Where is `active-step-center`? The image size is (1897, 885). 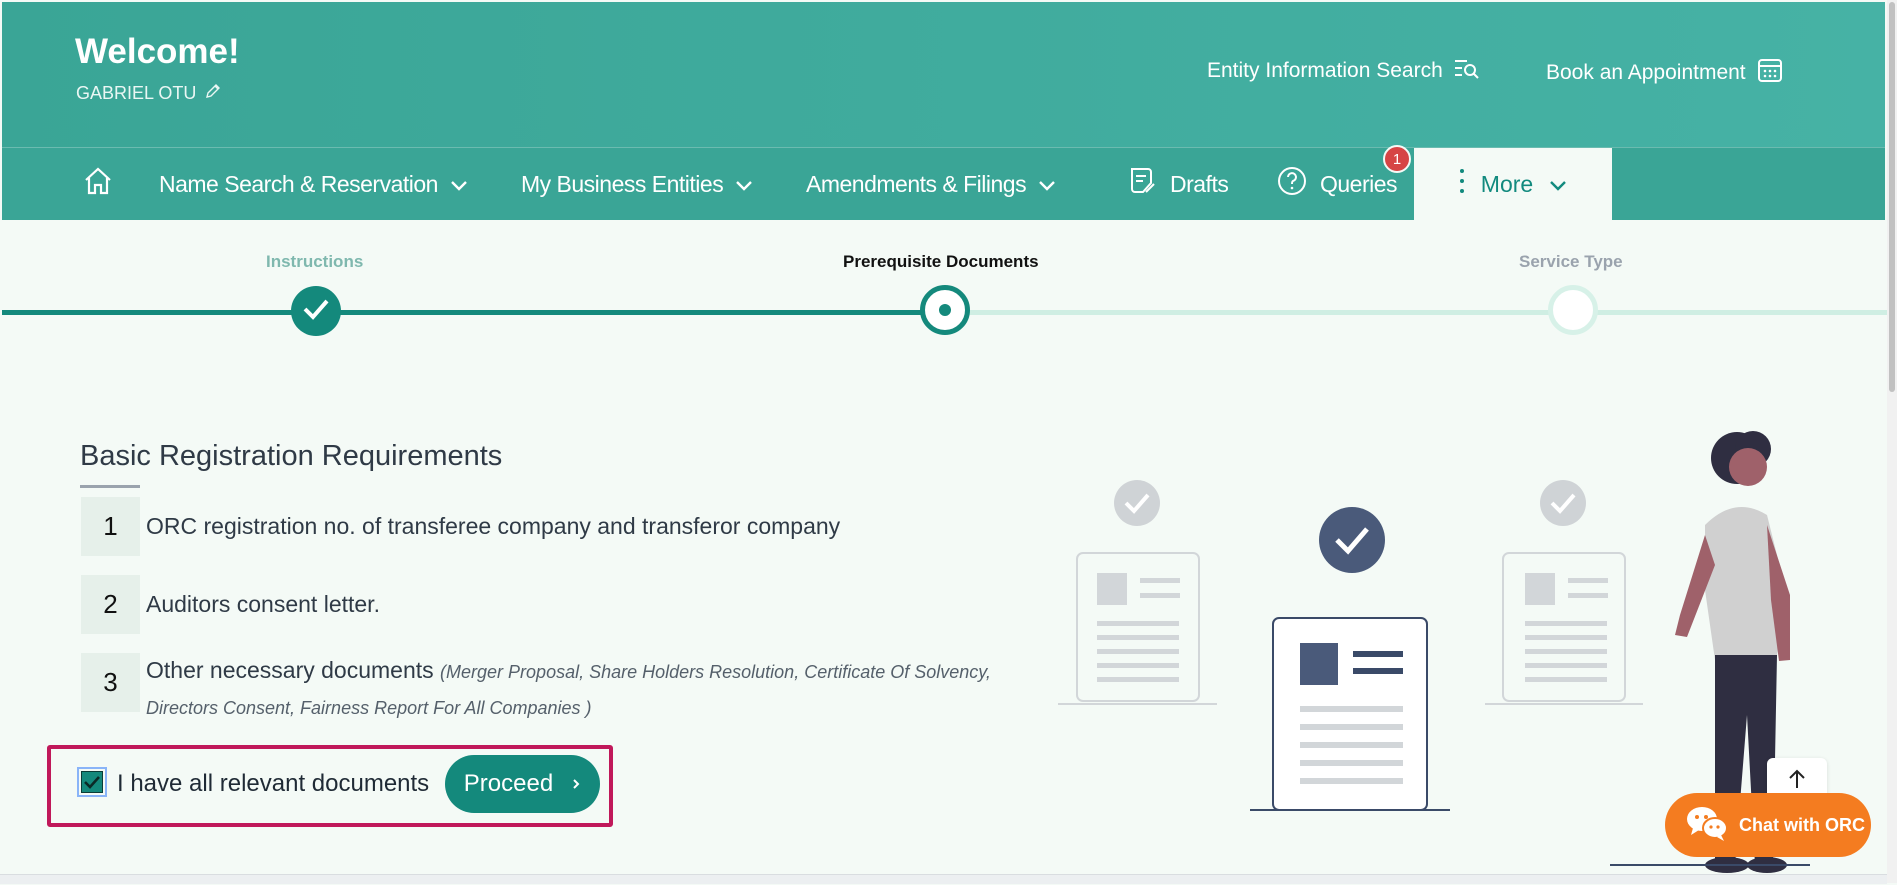 active-step-center is located at coordinates (945, 310).